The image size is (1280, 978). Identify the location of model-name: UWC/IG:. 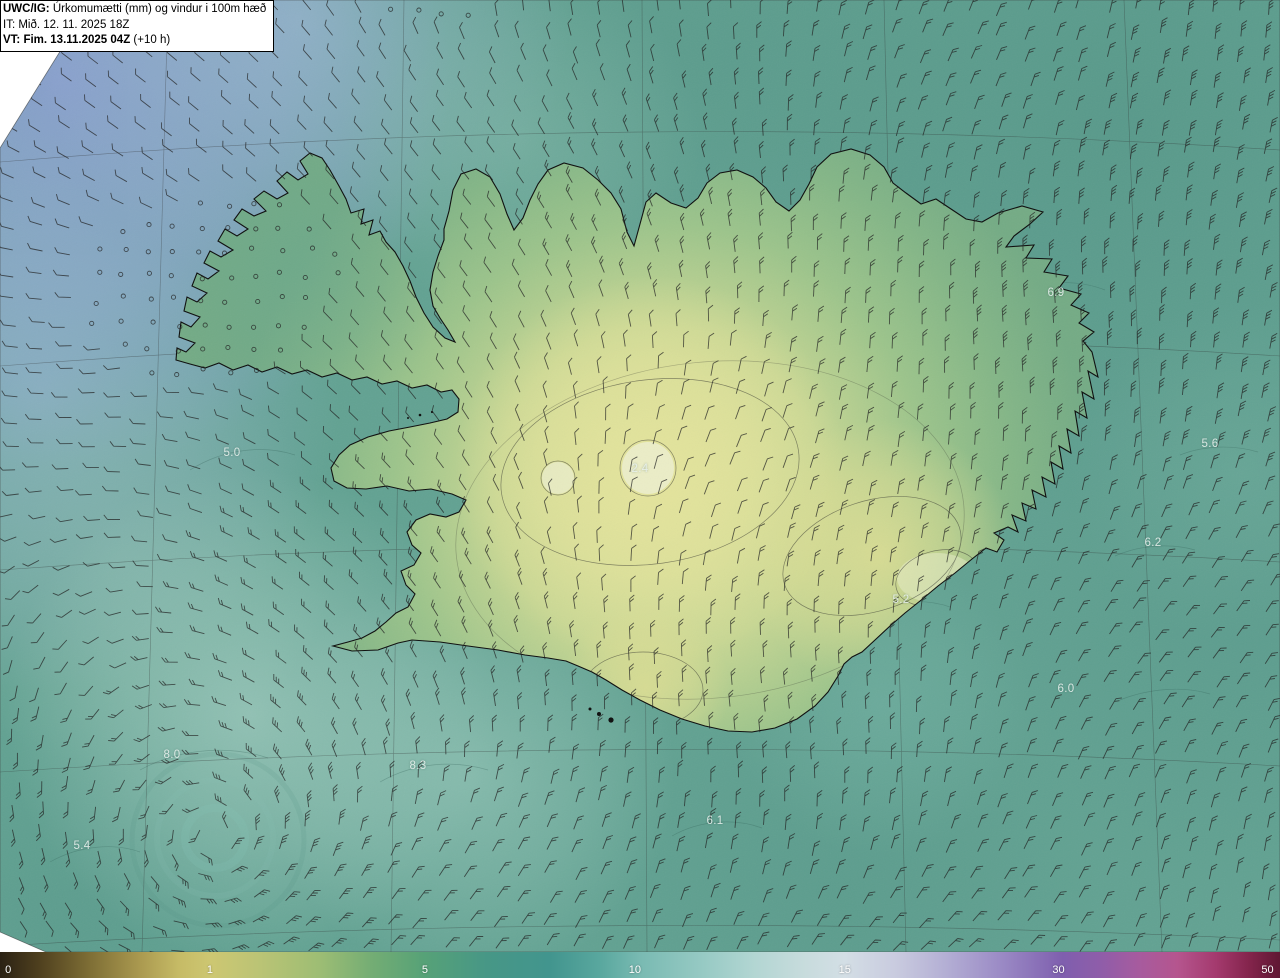
(26, 9).